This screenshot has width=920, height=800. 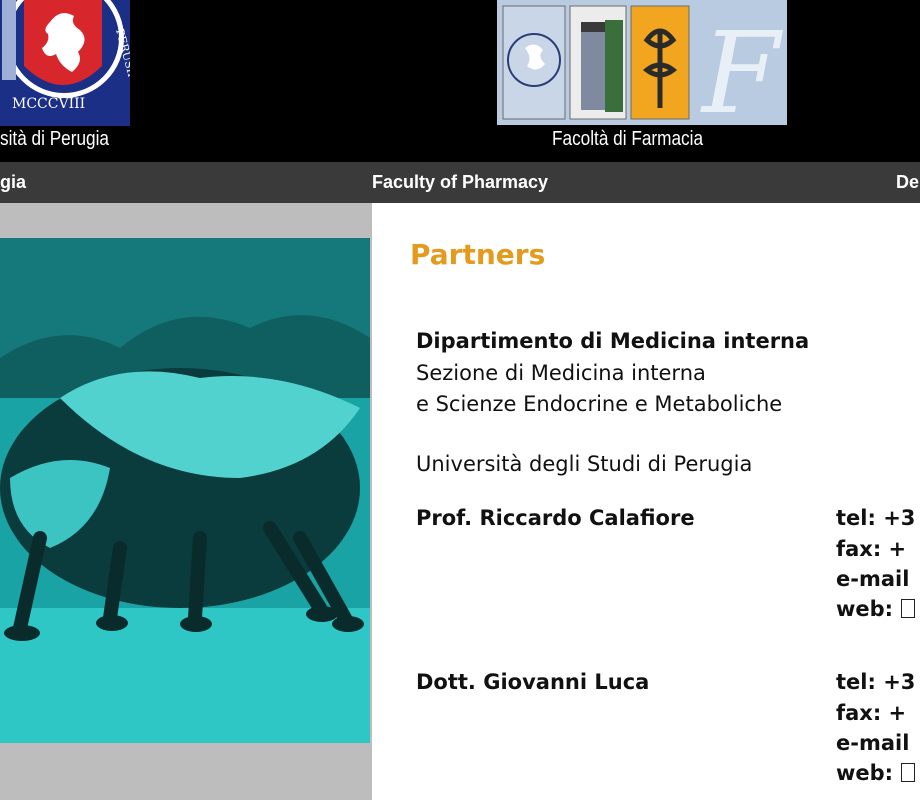 What do you see at coordinates (871, 713) in the screenshot?
I see `contact-fax-luca: fax: +` at bounding box center [871, 713].